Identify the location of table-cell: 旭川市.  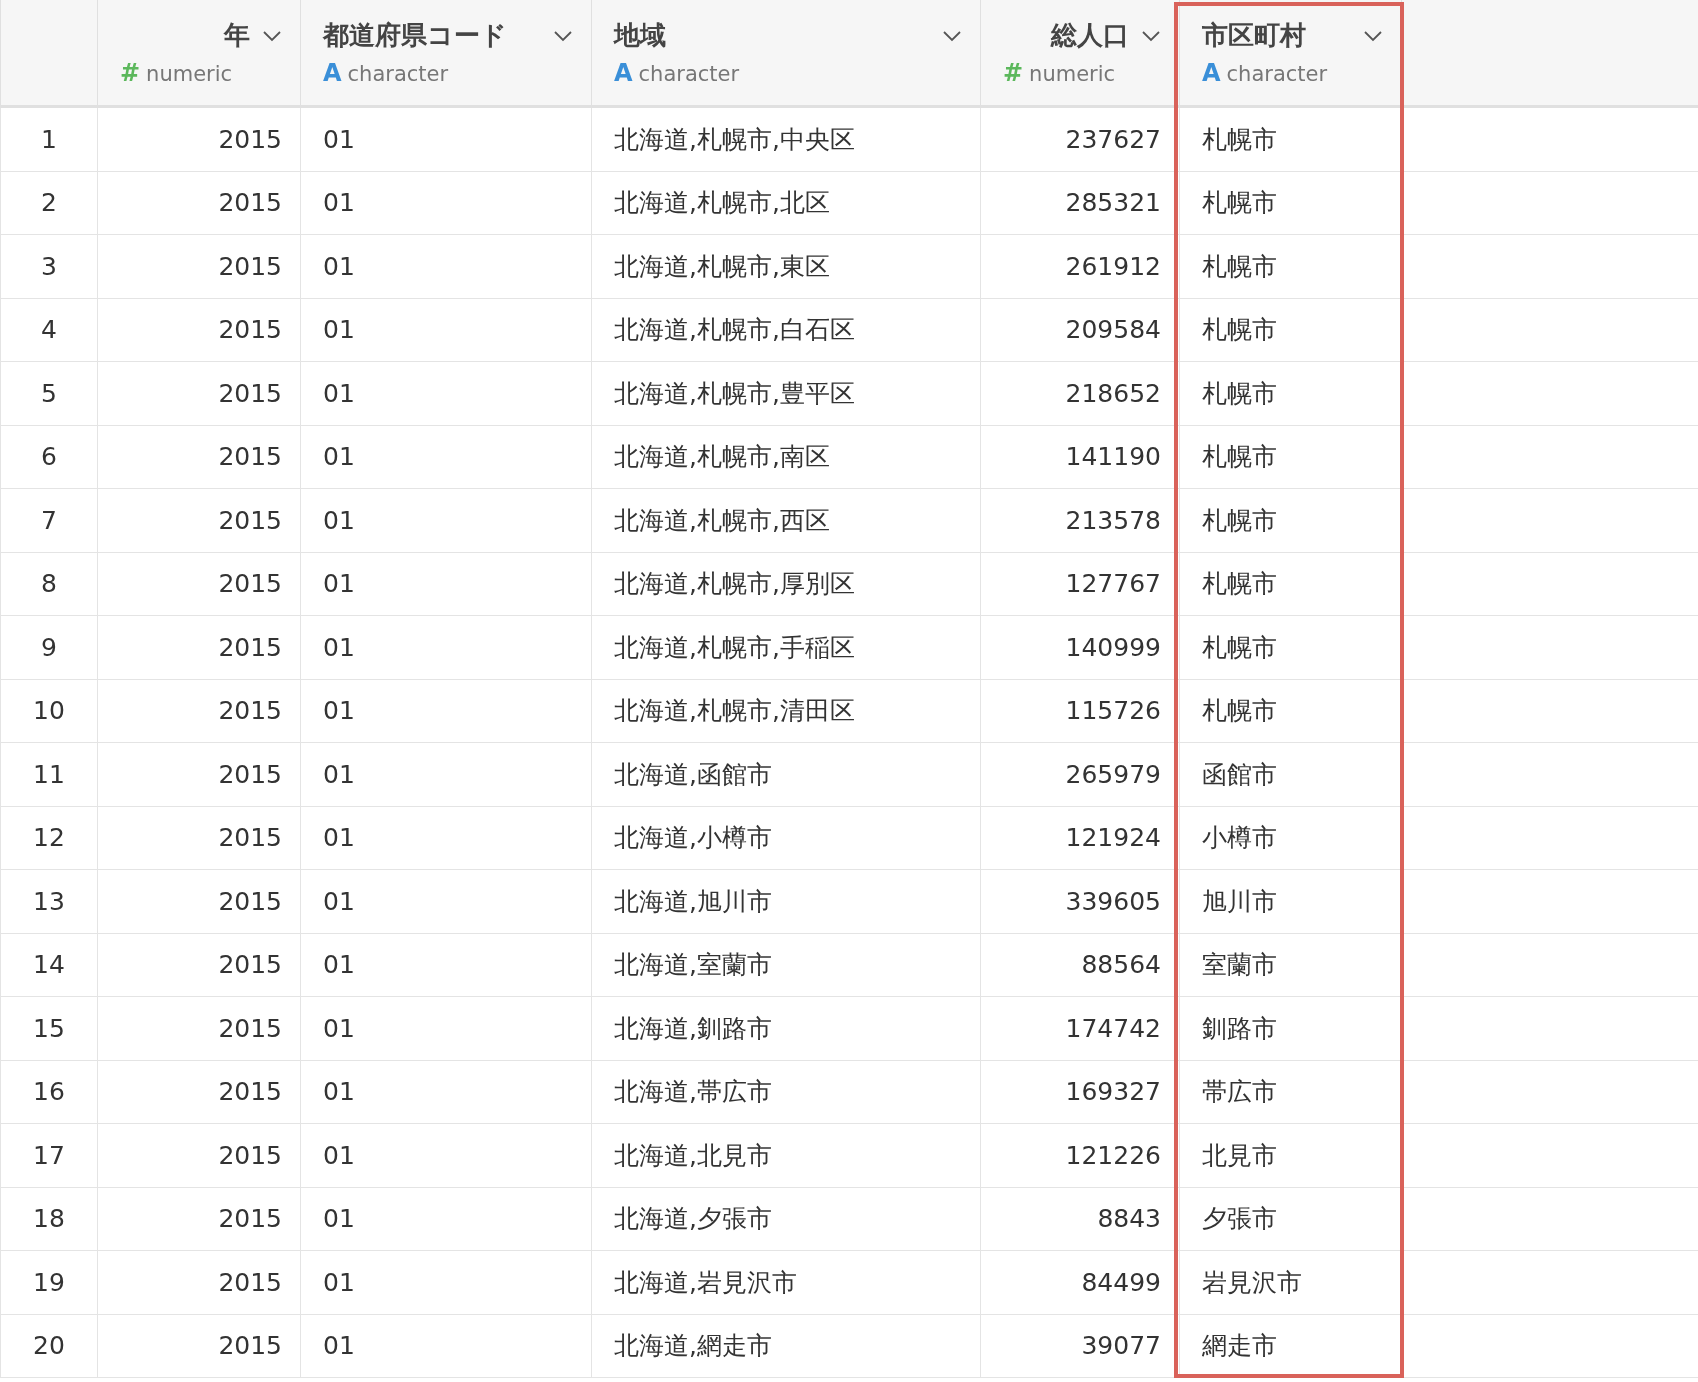
(1291, 901).